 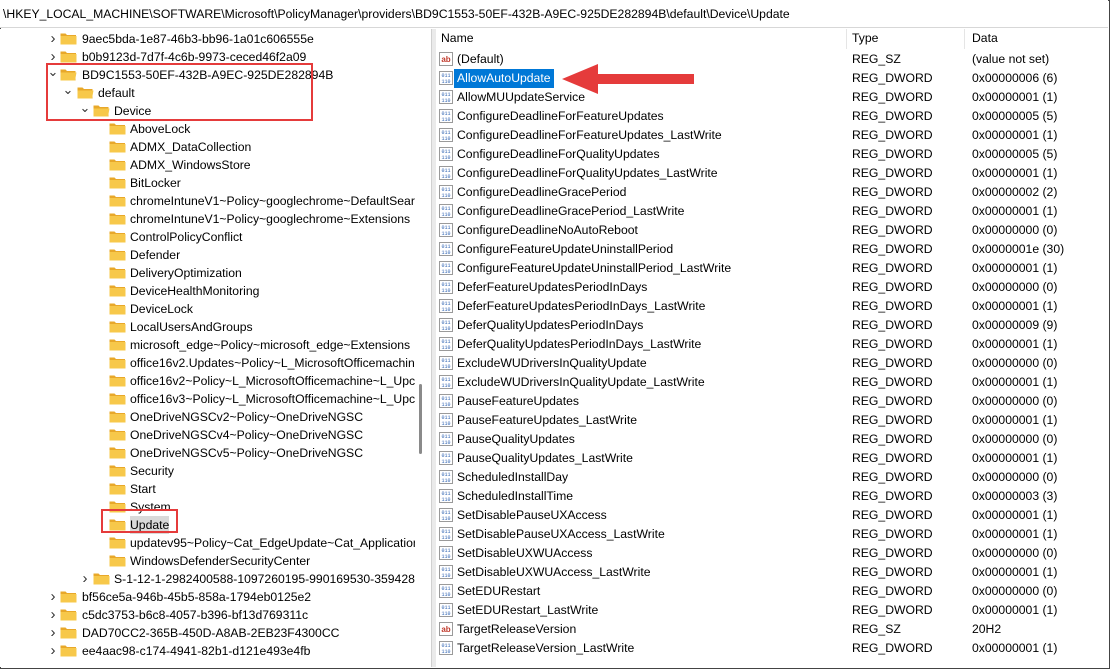 I want to click on tree-node: OneDriveNGSCv2~Policy~OneDriveNGSC, so click(x=207, y=417).